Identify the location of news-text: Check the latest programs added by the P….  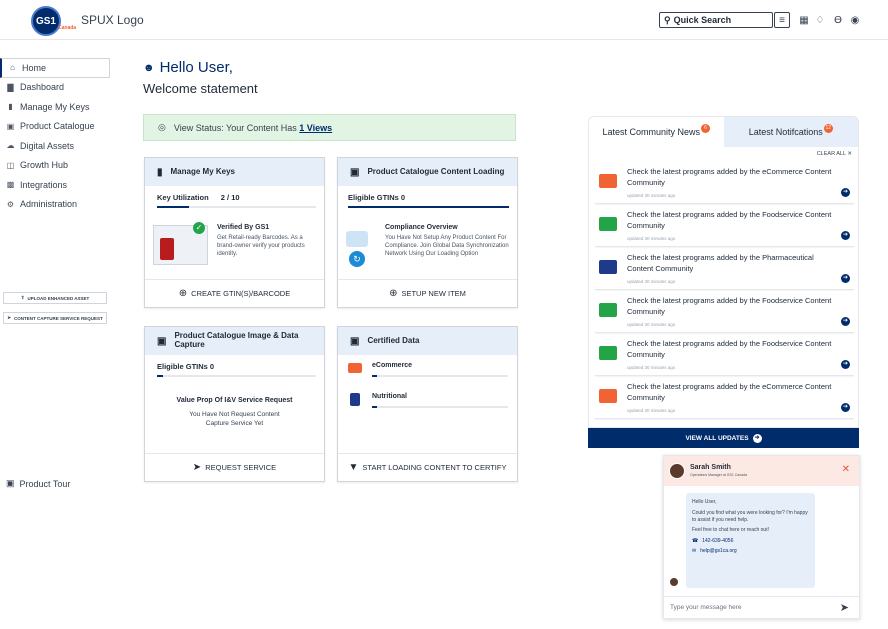
(720, 263).